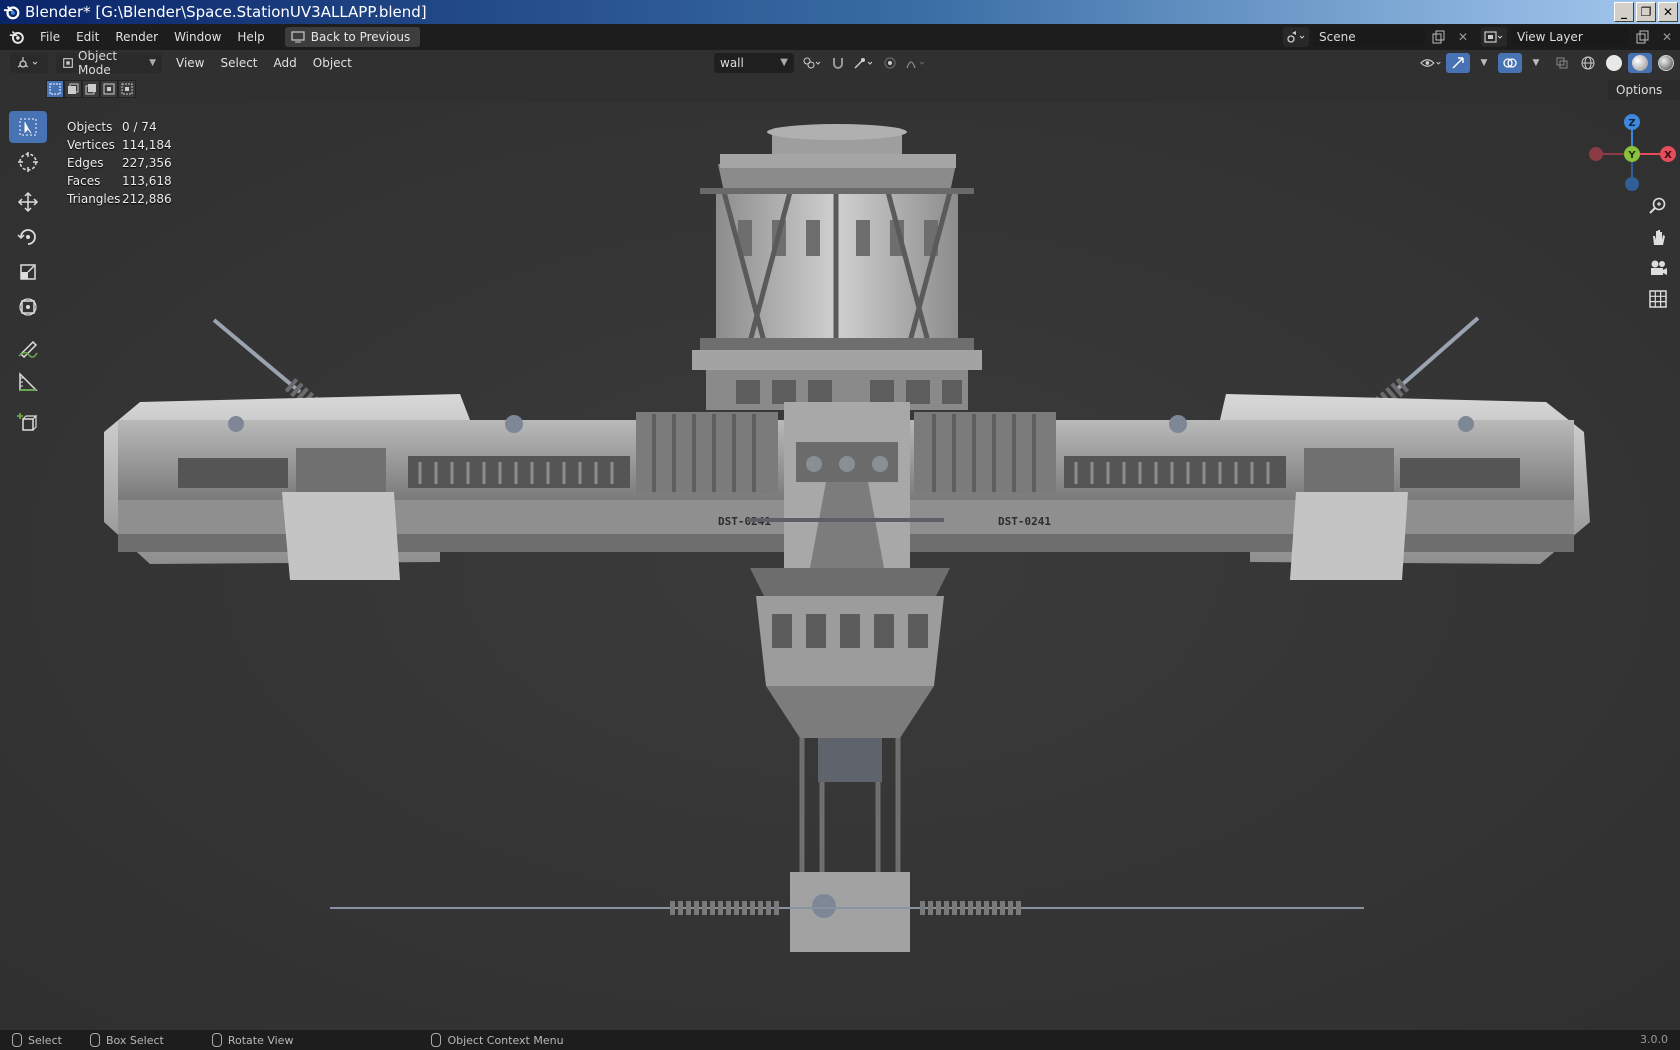  What do you see at coordinates (1463, 37) in the screenshot?
I see `delete-scene-button: ✕` at bounding box center [1463, 37].